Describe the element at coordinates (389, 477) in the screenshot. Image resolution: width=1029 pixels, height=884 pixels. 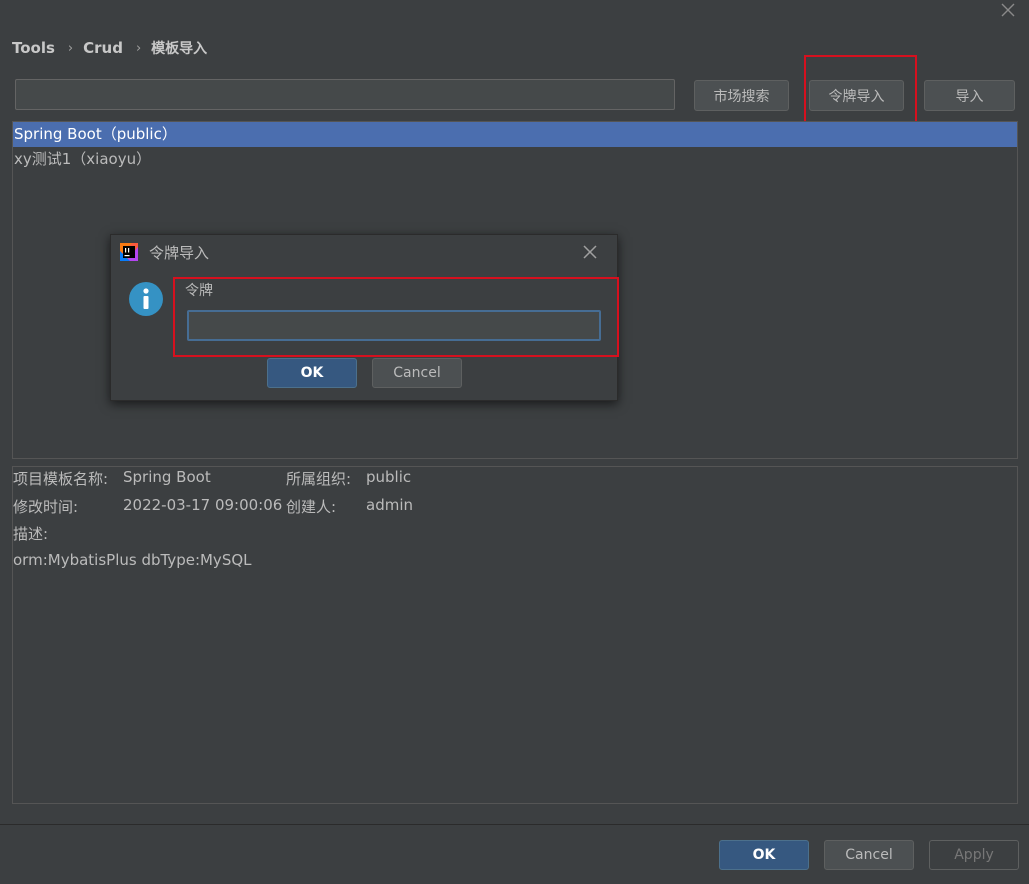
I see `org-value: public` at that location.